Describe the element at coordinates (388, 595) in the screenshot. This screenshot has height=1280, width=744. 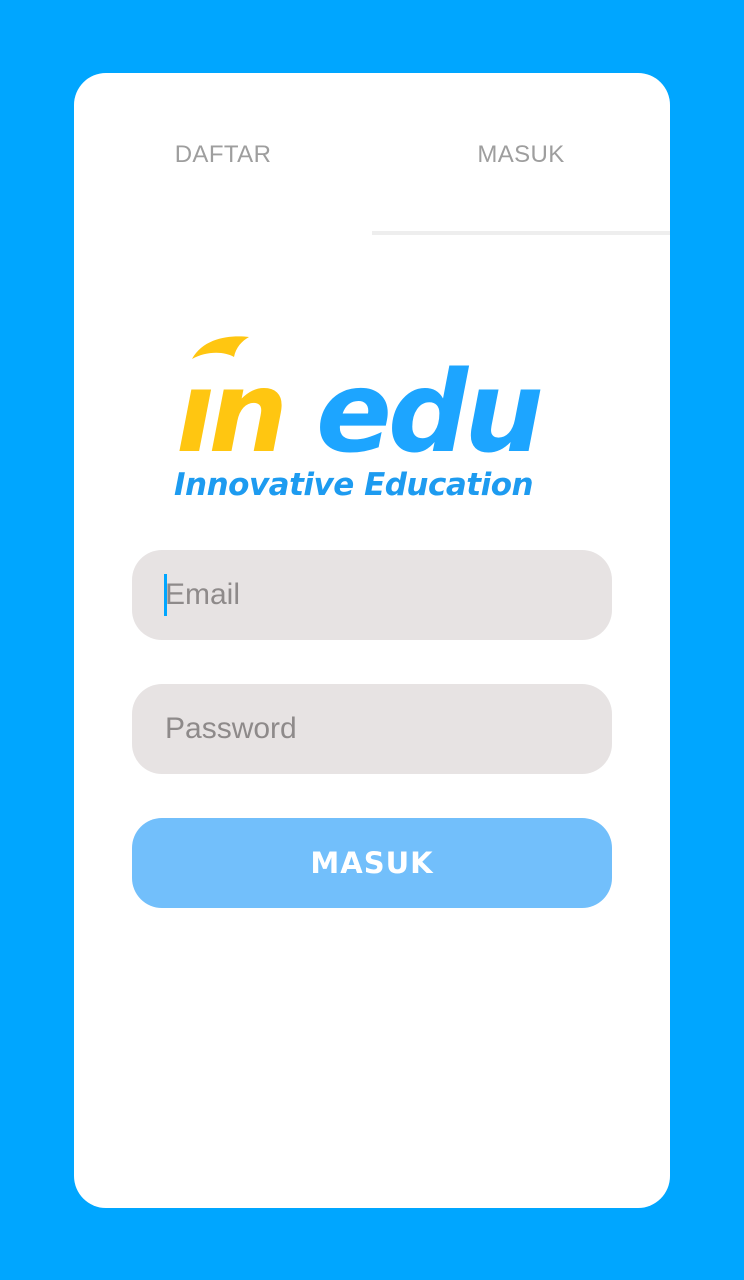
I see `email-input` at that location.